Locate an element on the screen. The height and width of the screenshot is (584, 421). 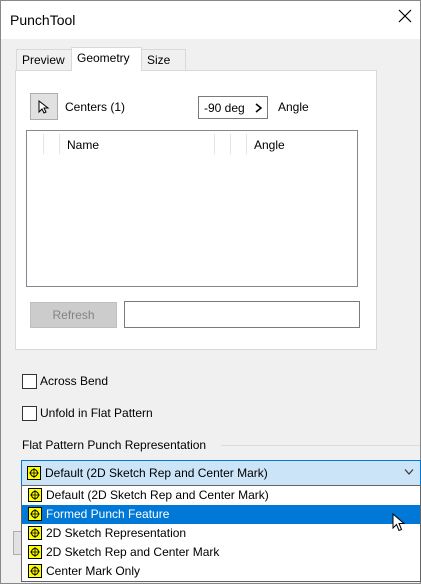
title-bar: PunchTool is located at coordinates (210, 20).